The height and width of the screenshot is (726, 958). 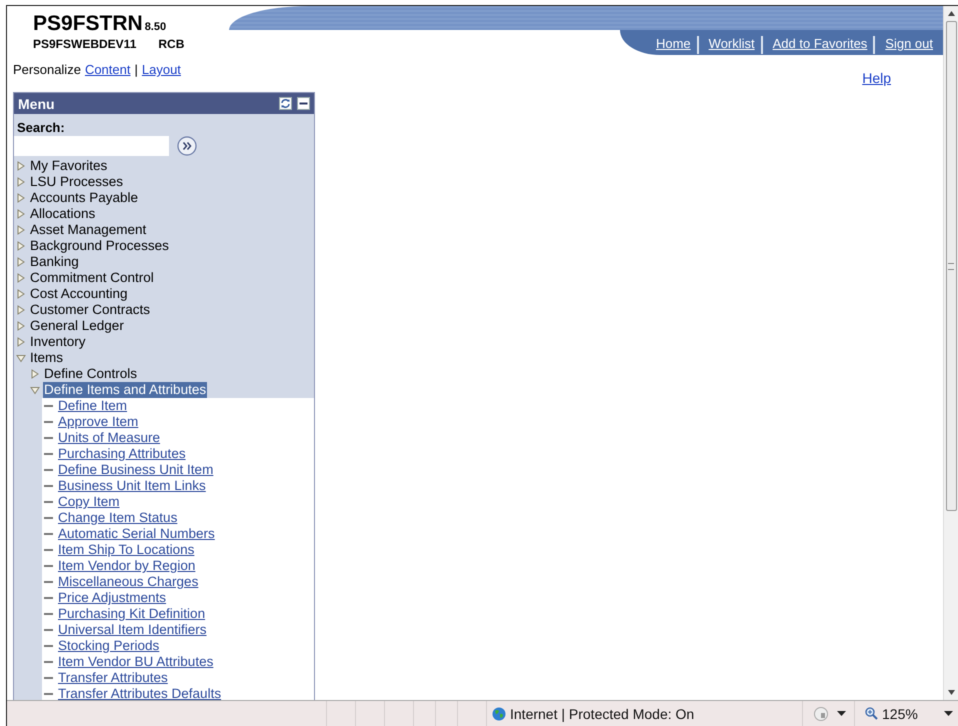 I want to click on menu-folder: My Favorites, so click(x=68, y=166).